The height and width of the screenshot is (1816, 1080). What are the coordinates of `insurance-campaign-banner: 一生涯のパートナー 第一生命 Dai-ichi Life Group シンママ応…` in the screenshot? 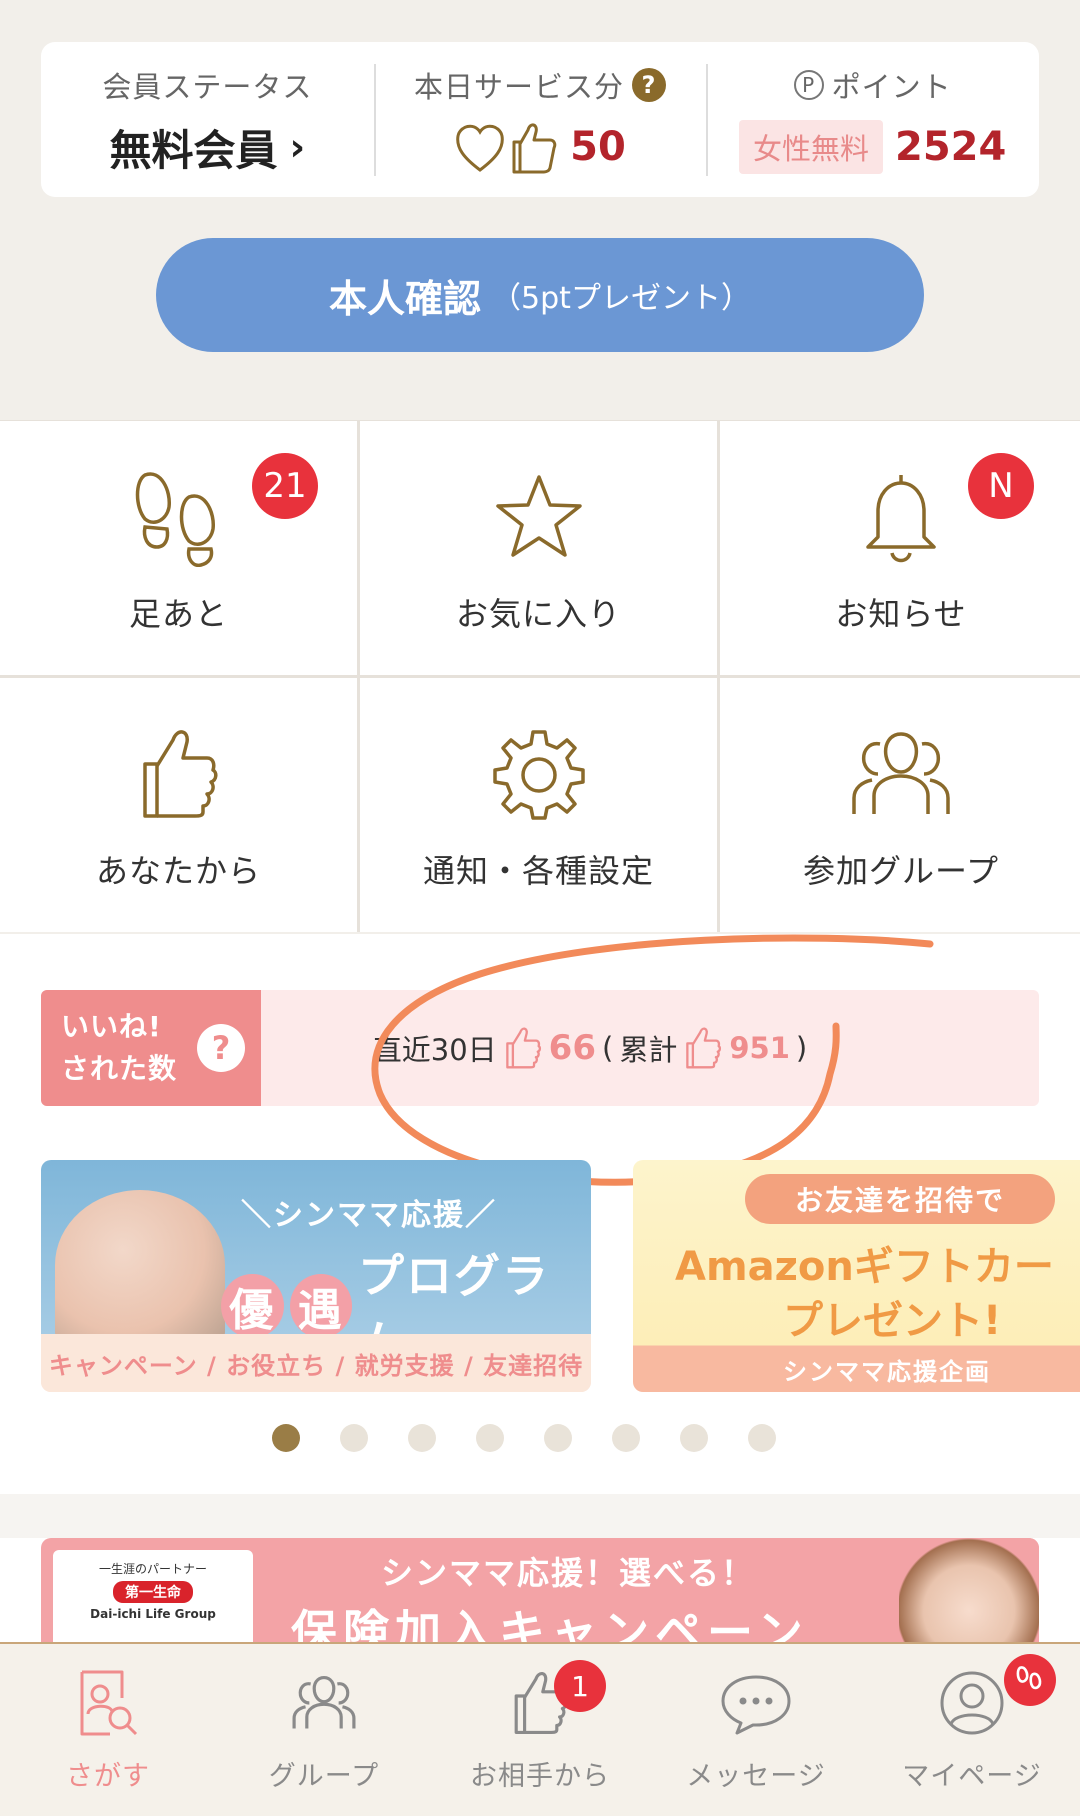 It's located at (540, 1590).